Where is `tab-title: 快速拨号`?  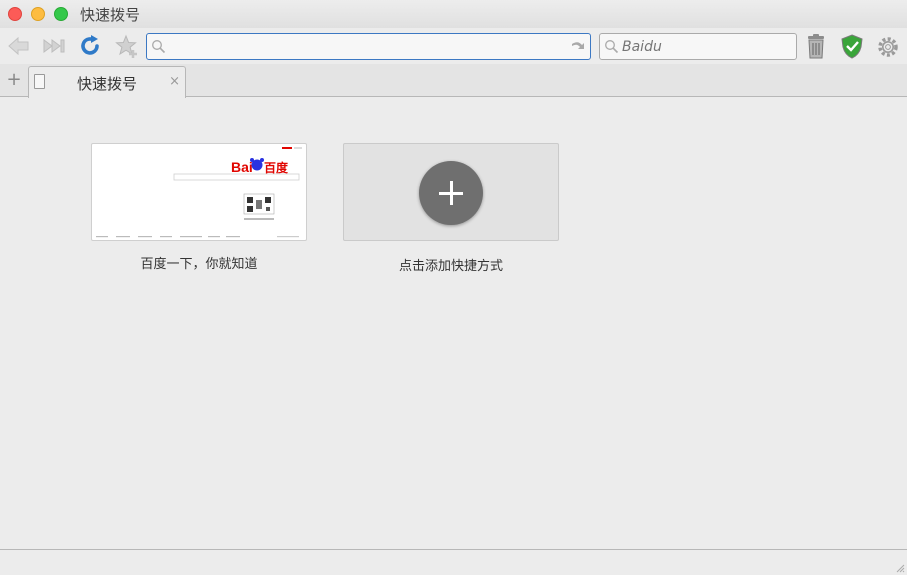
tab-title: 快速拨号 is located at coordinates (107, 84).